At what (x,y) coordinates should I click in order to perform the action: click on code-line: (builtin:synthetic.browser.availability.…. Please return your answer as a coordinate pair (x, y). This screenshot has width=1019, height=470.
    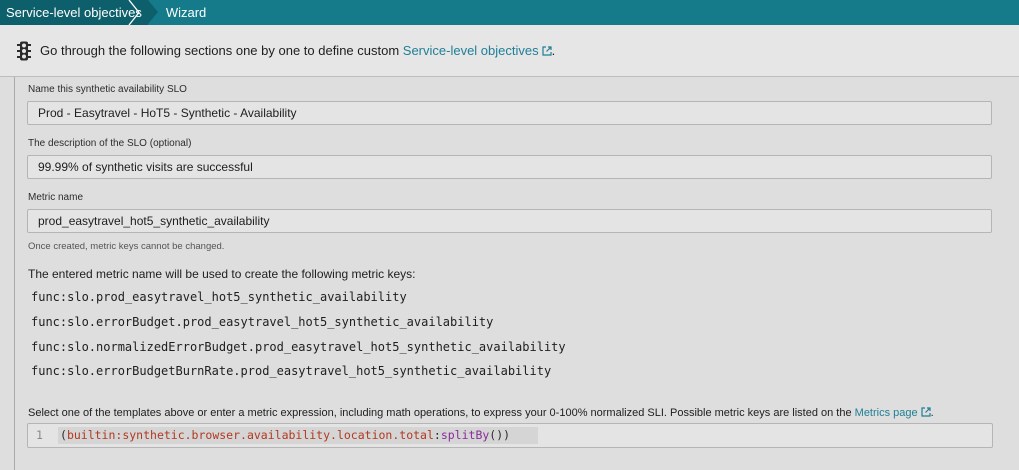
    Looking at the image, I should click on (285, 435).